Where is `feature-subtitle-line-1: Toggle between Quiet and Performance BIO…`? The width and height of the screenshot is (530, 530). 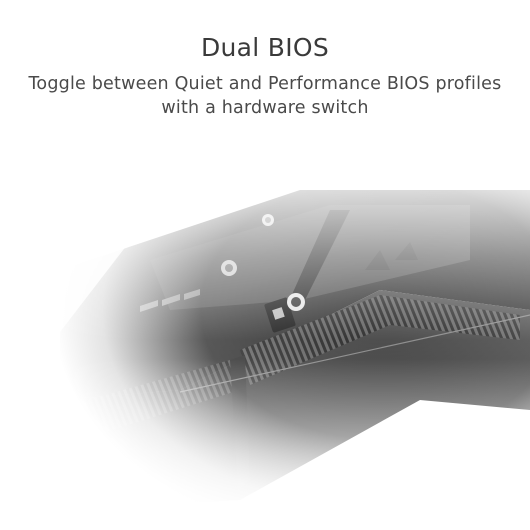
feature-subtitle-line-1: Toggle between Quiet and Performance BIO… is located at coordinates (265, 84).